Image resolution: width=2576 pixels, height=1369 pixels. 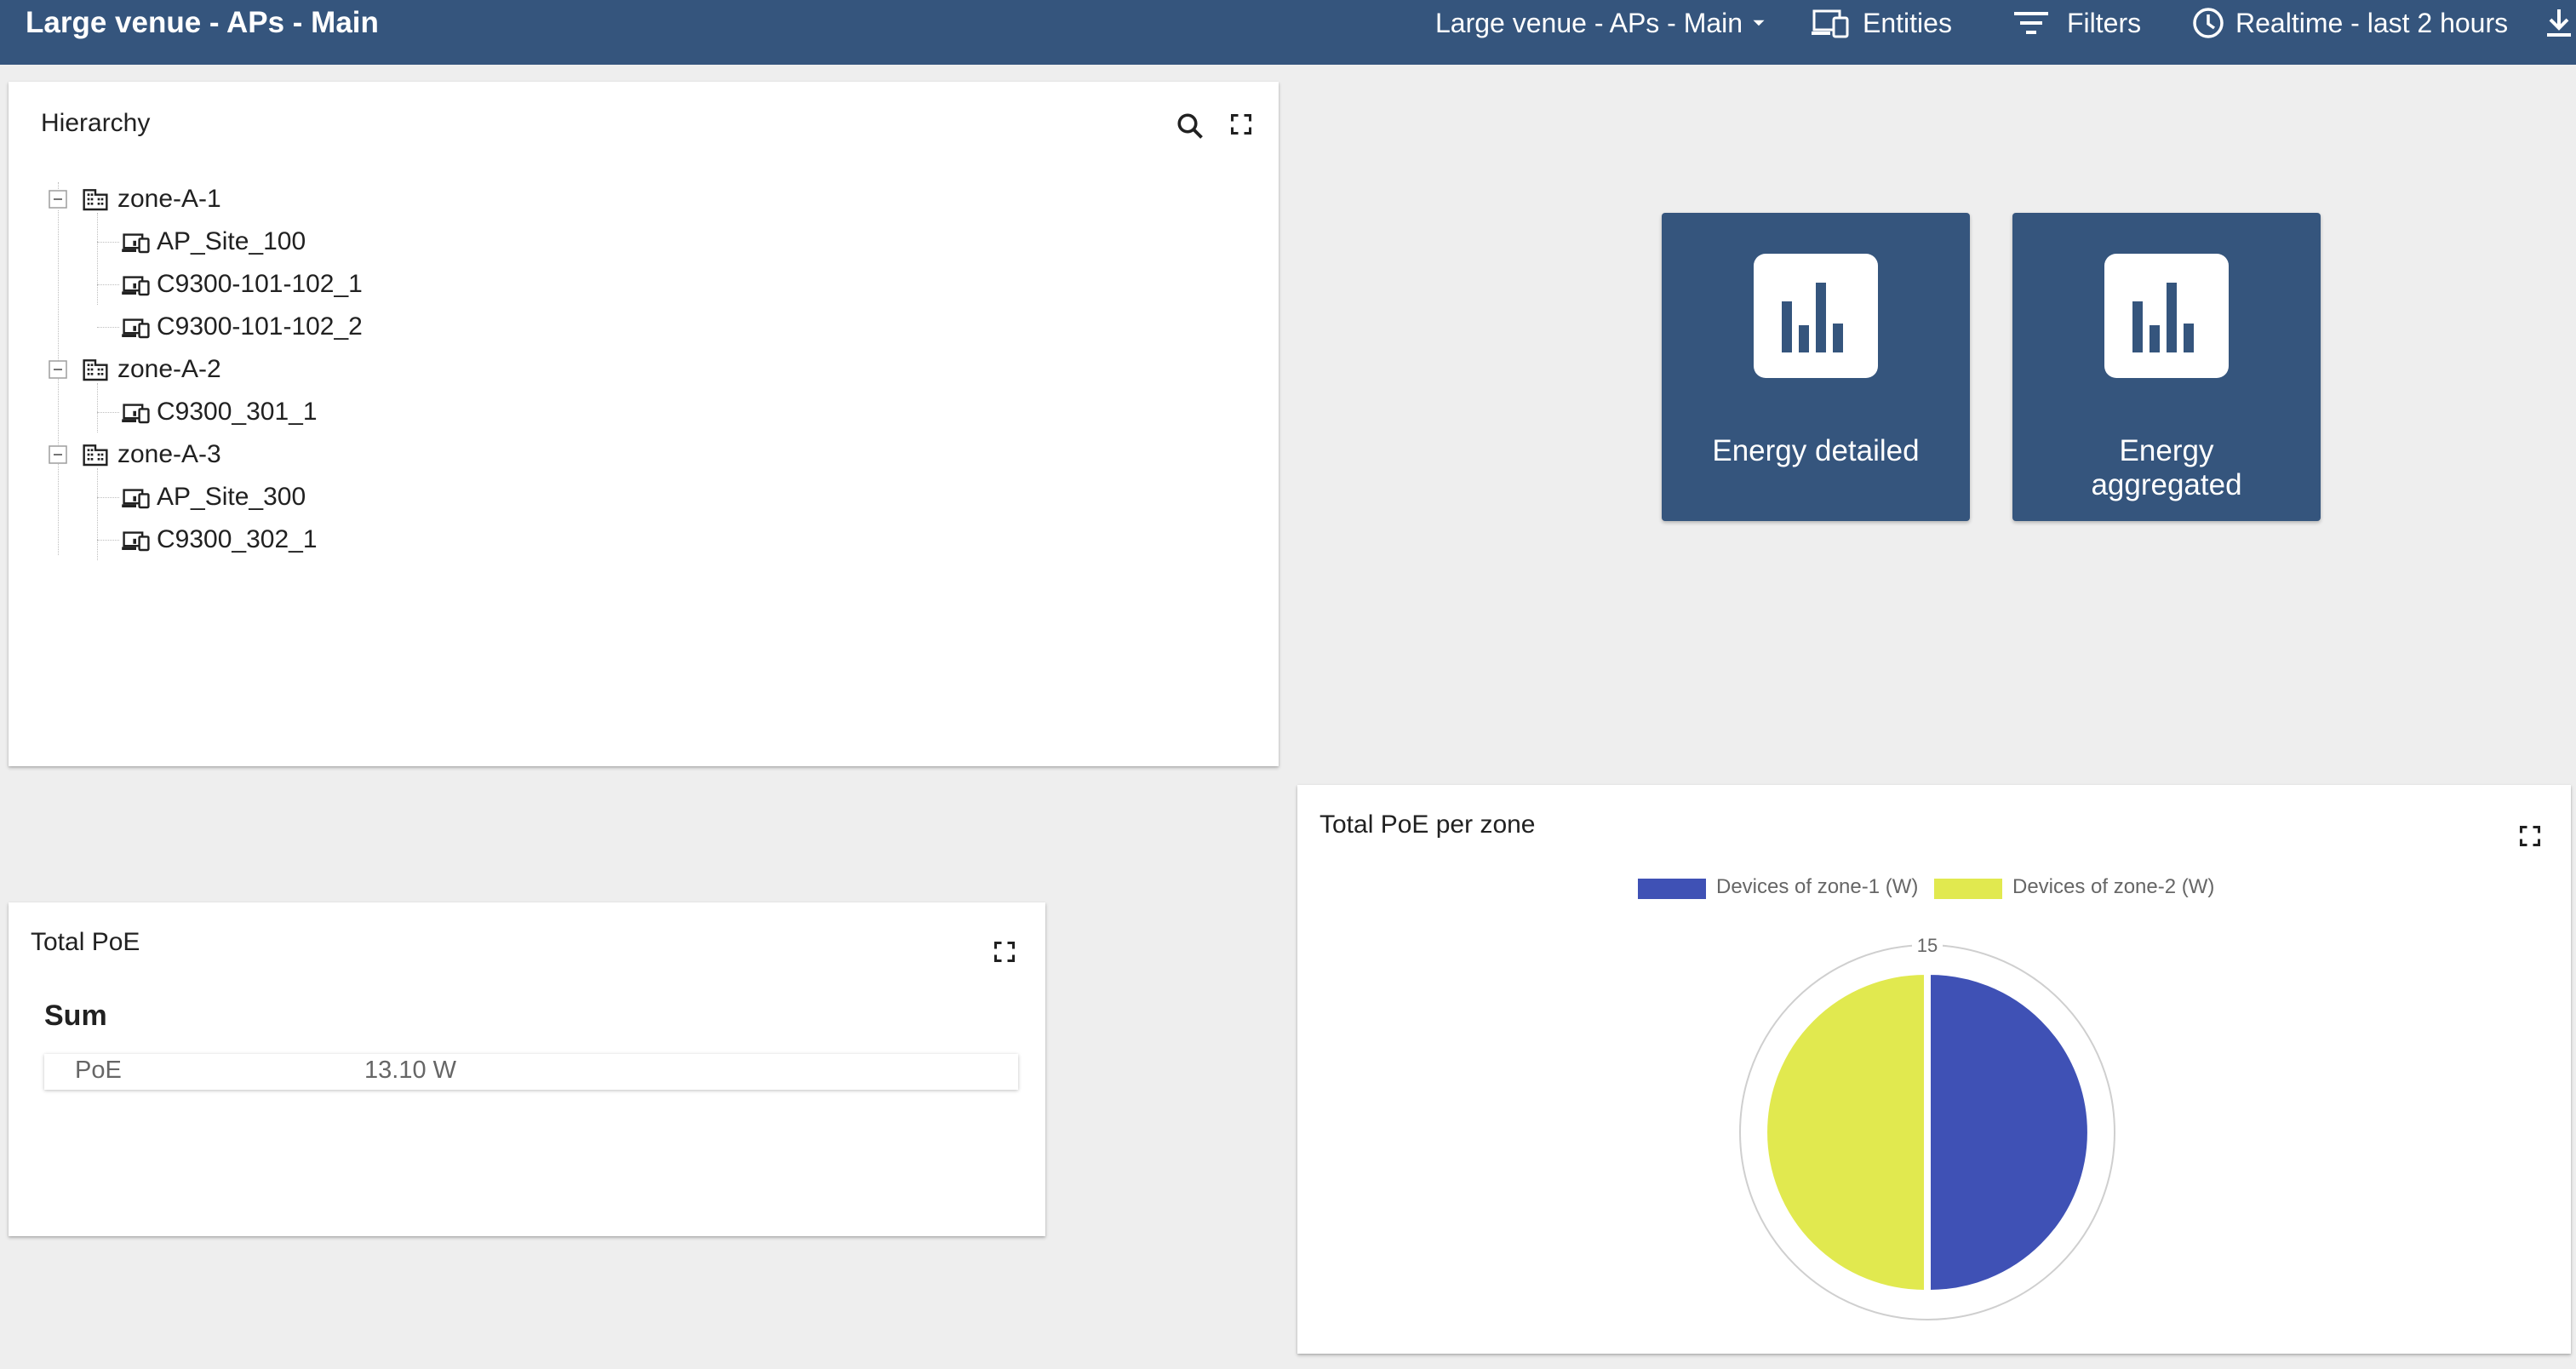 I want to click on sum-value: 13.10 W, so click(x=410, y=1070).